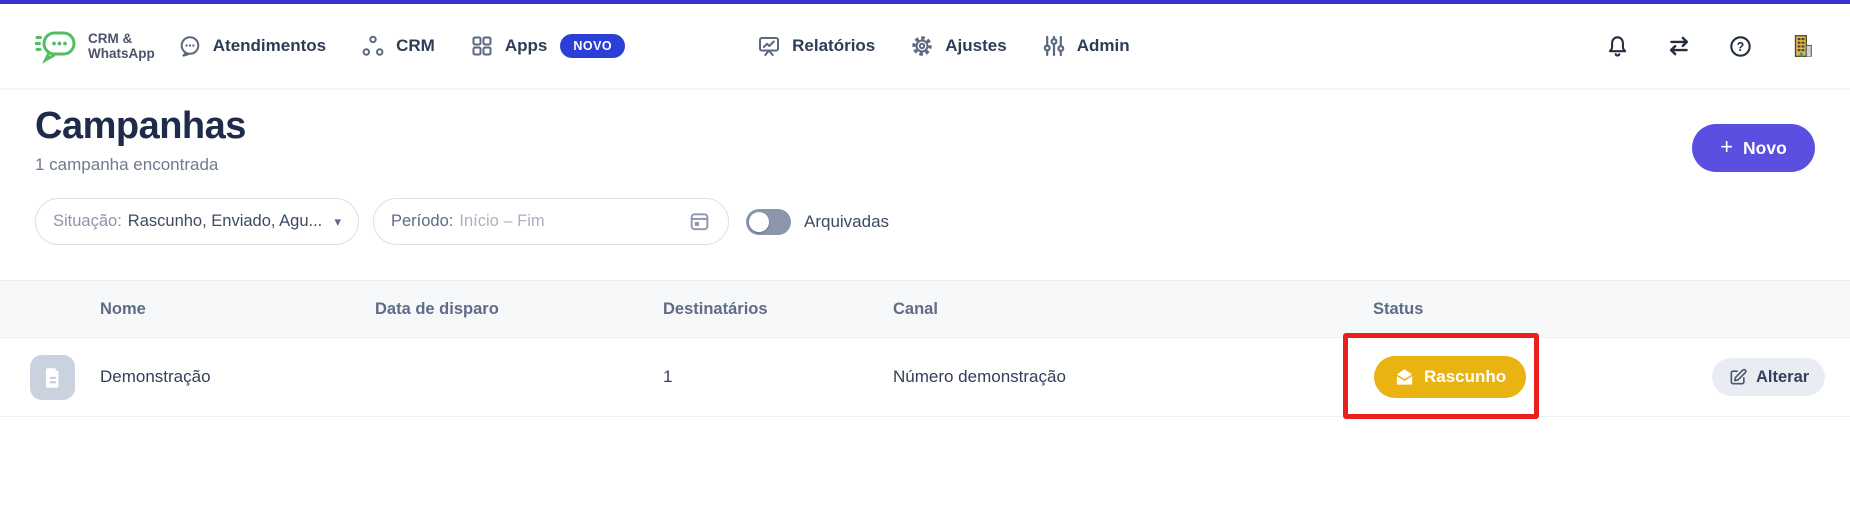  Describe the element at coordinates (1710, 46) in the screenshot. I see `navbar-right: ?` at that location.